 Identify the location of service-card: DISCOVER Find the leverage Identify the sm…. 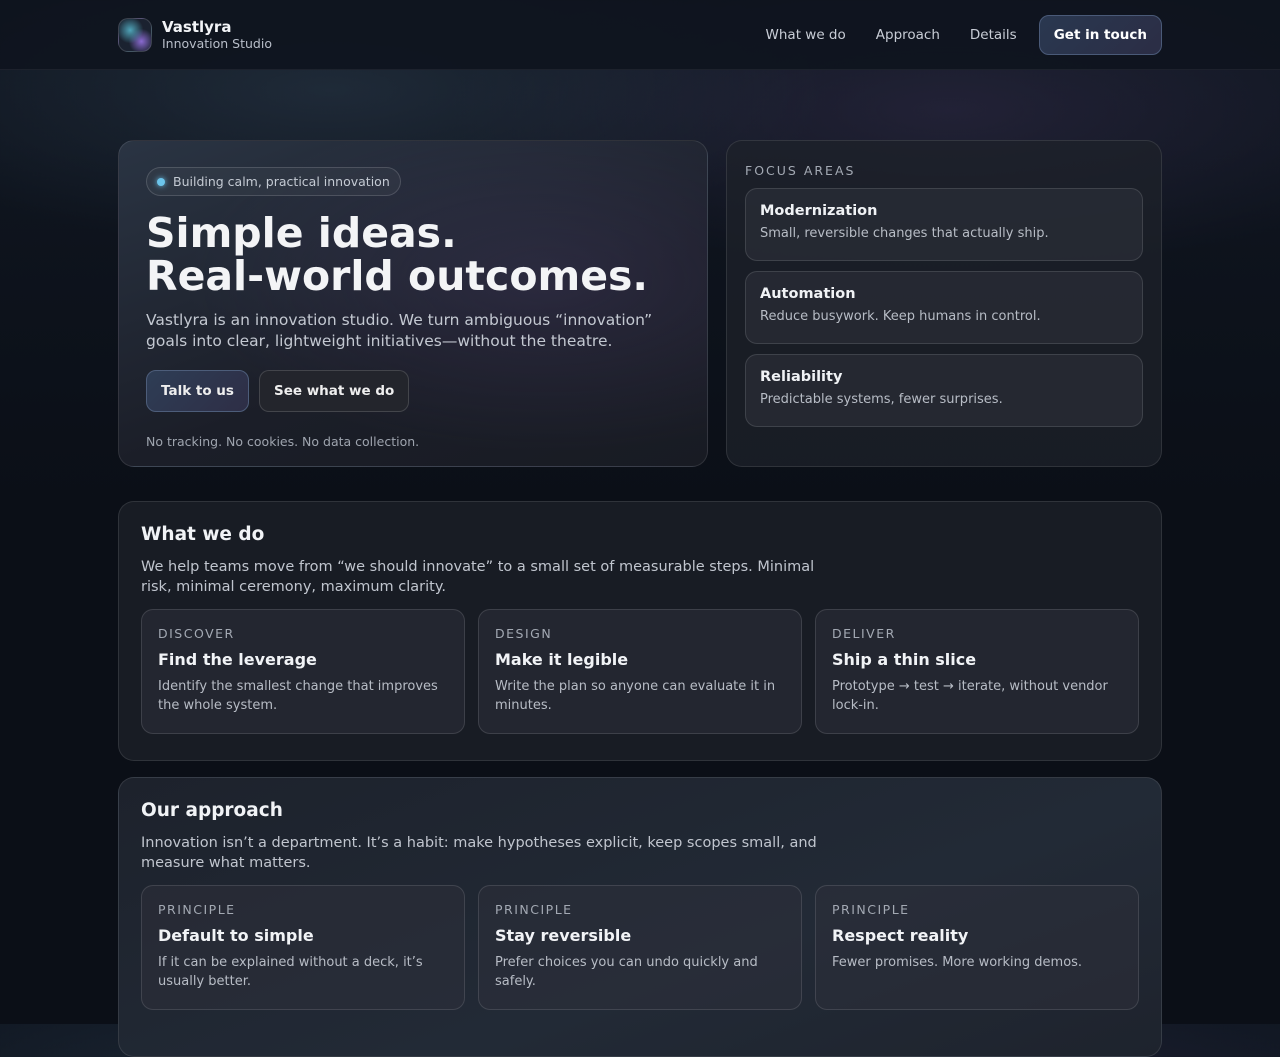
(303, 671).